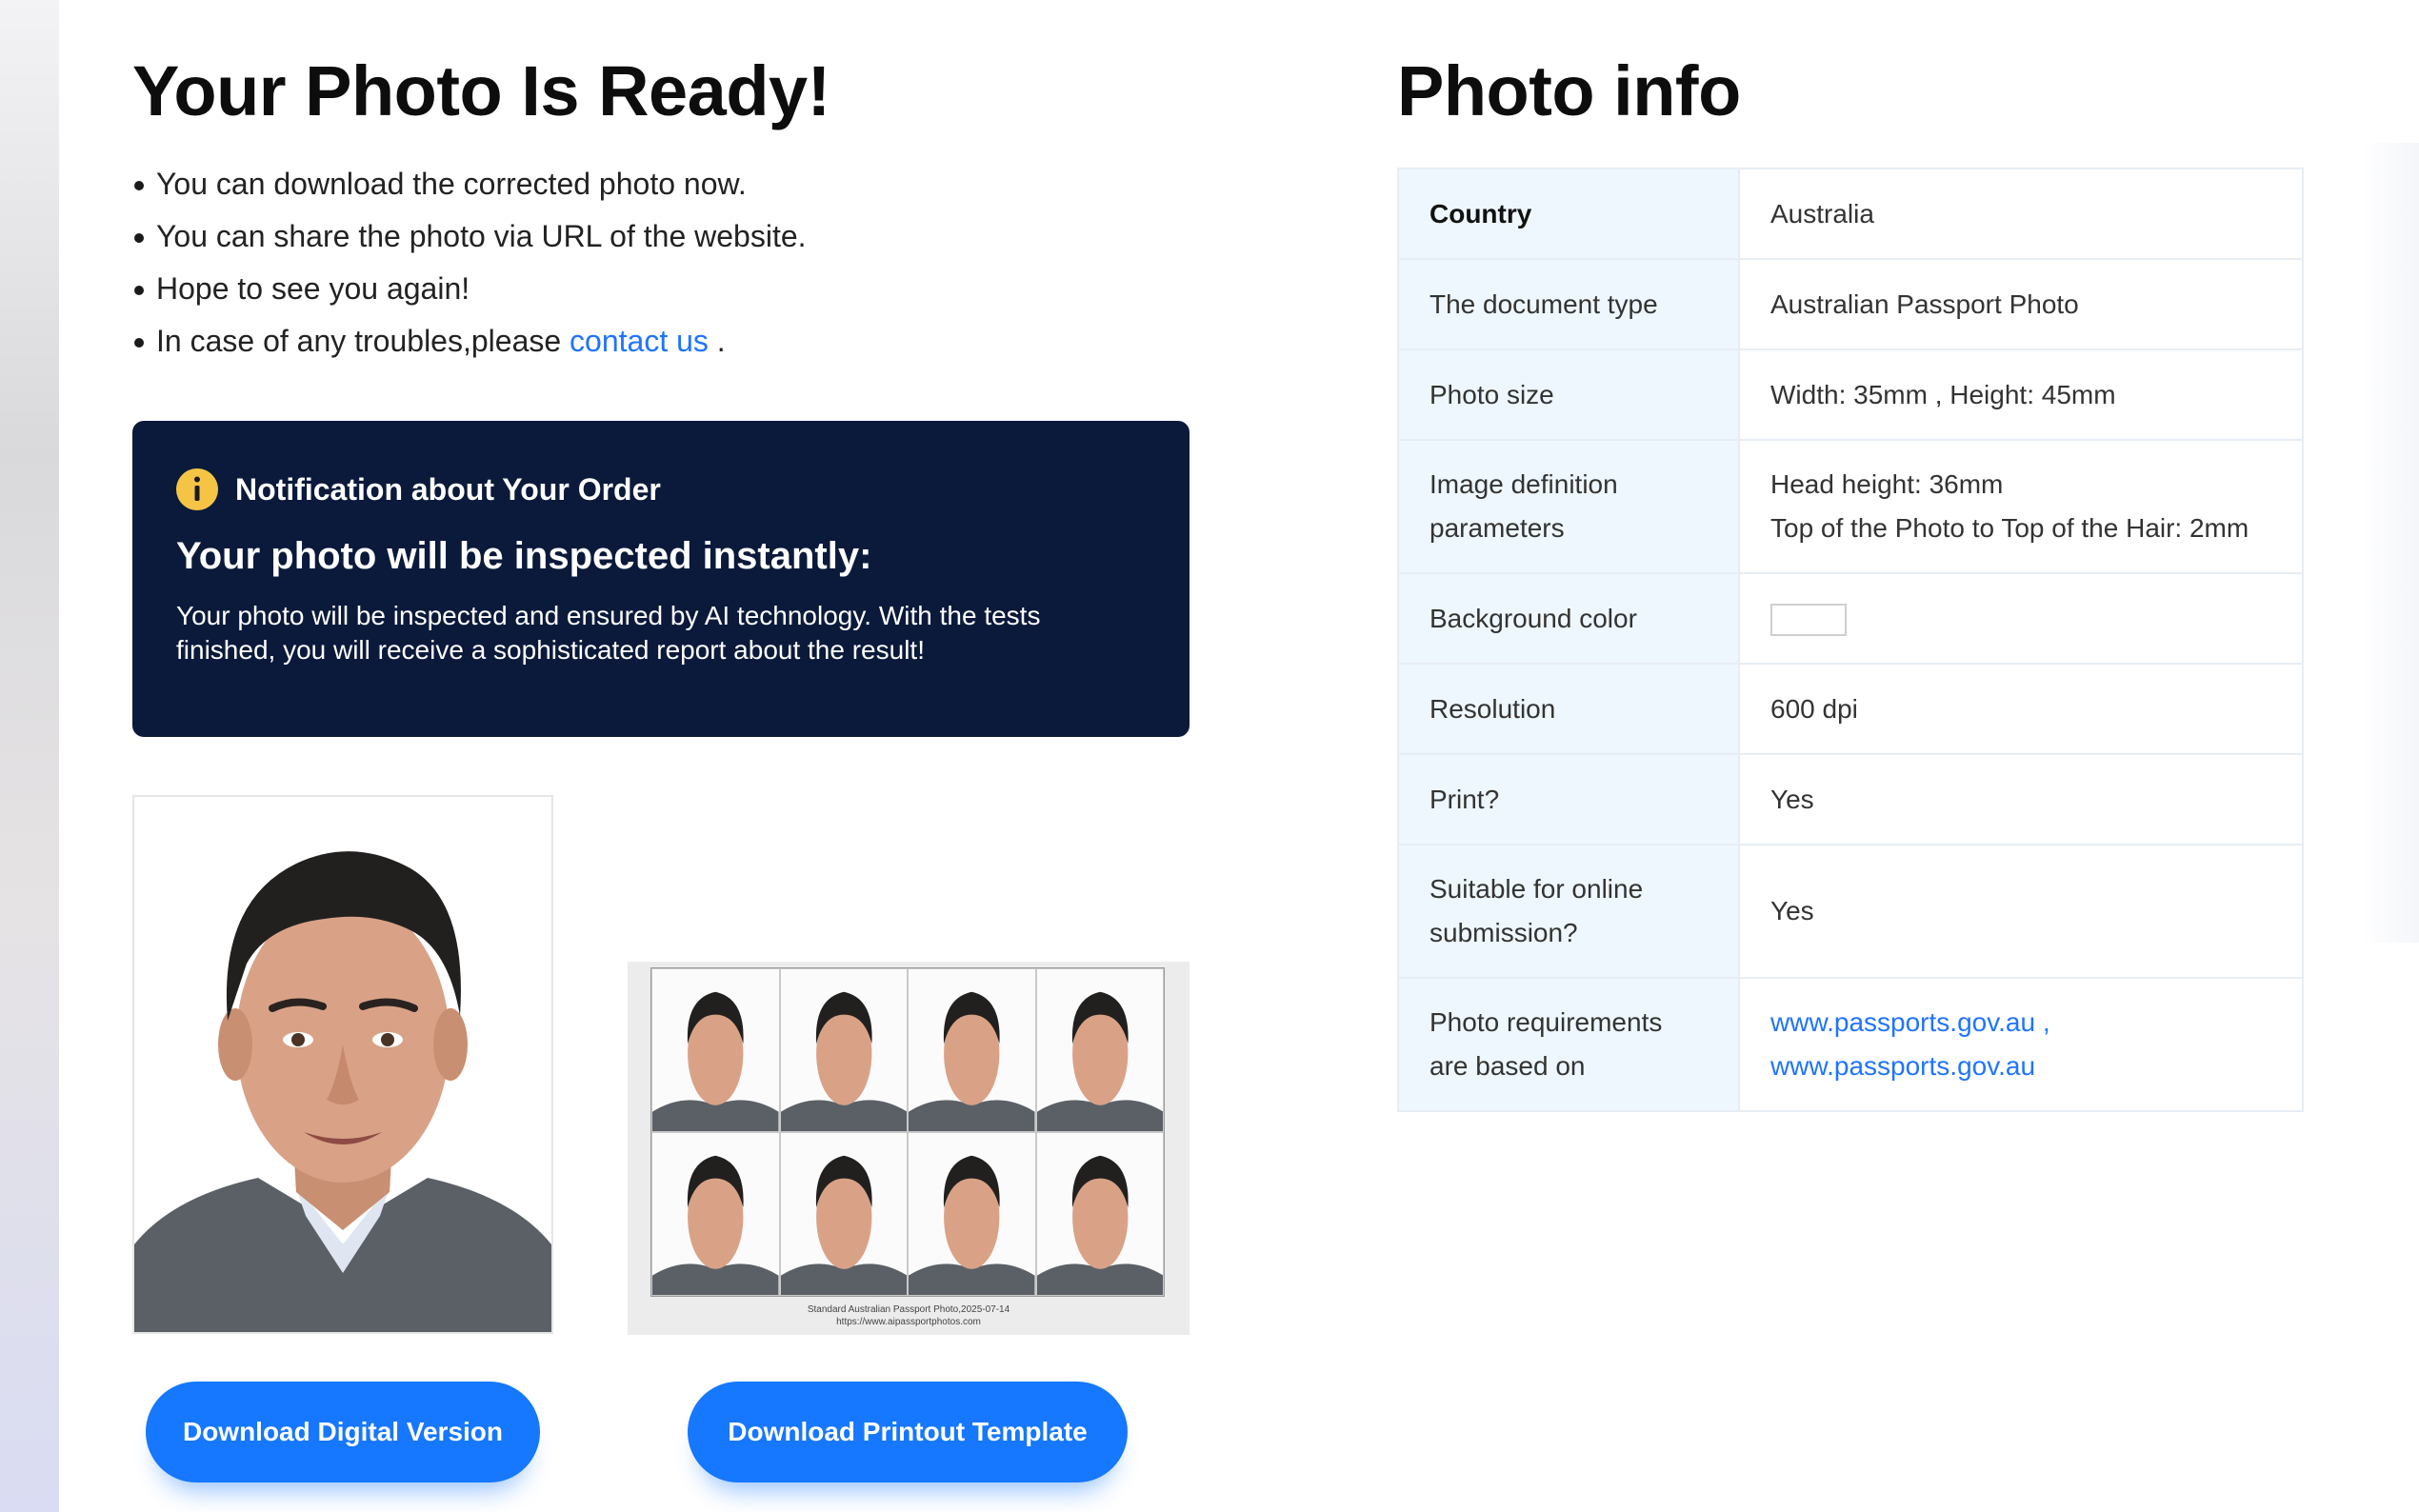 This screenshot has width=2419, height=1512. Describe the element at coordinates (1808, 620) in the screenshot. I see `background-color-swatch` at that location.